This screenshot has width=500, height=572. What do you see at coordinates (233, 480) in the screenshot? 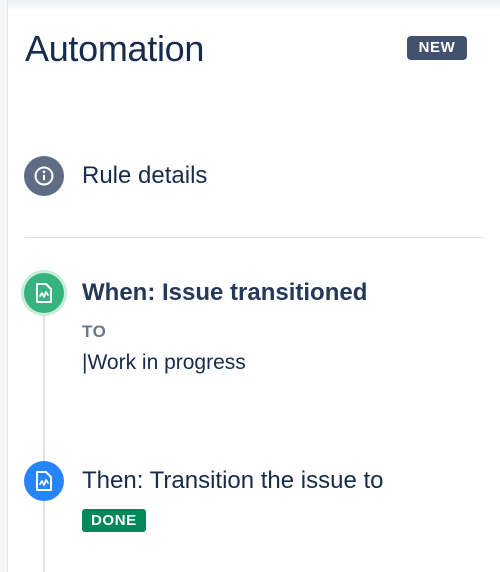
I see `action-label: Then: Transition the issue to` at bounding box center [233, 480].